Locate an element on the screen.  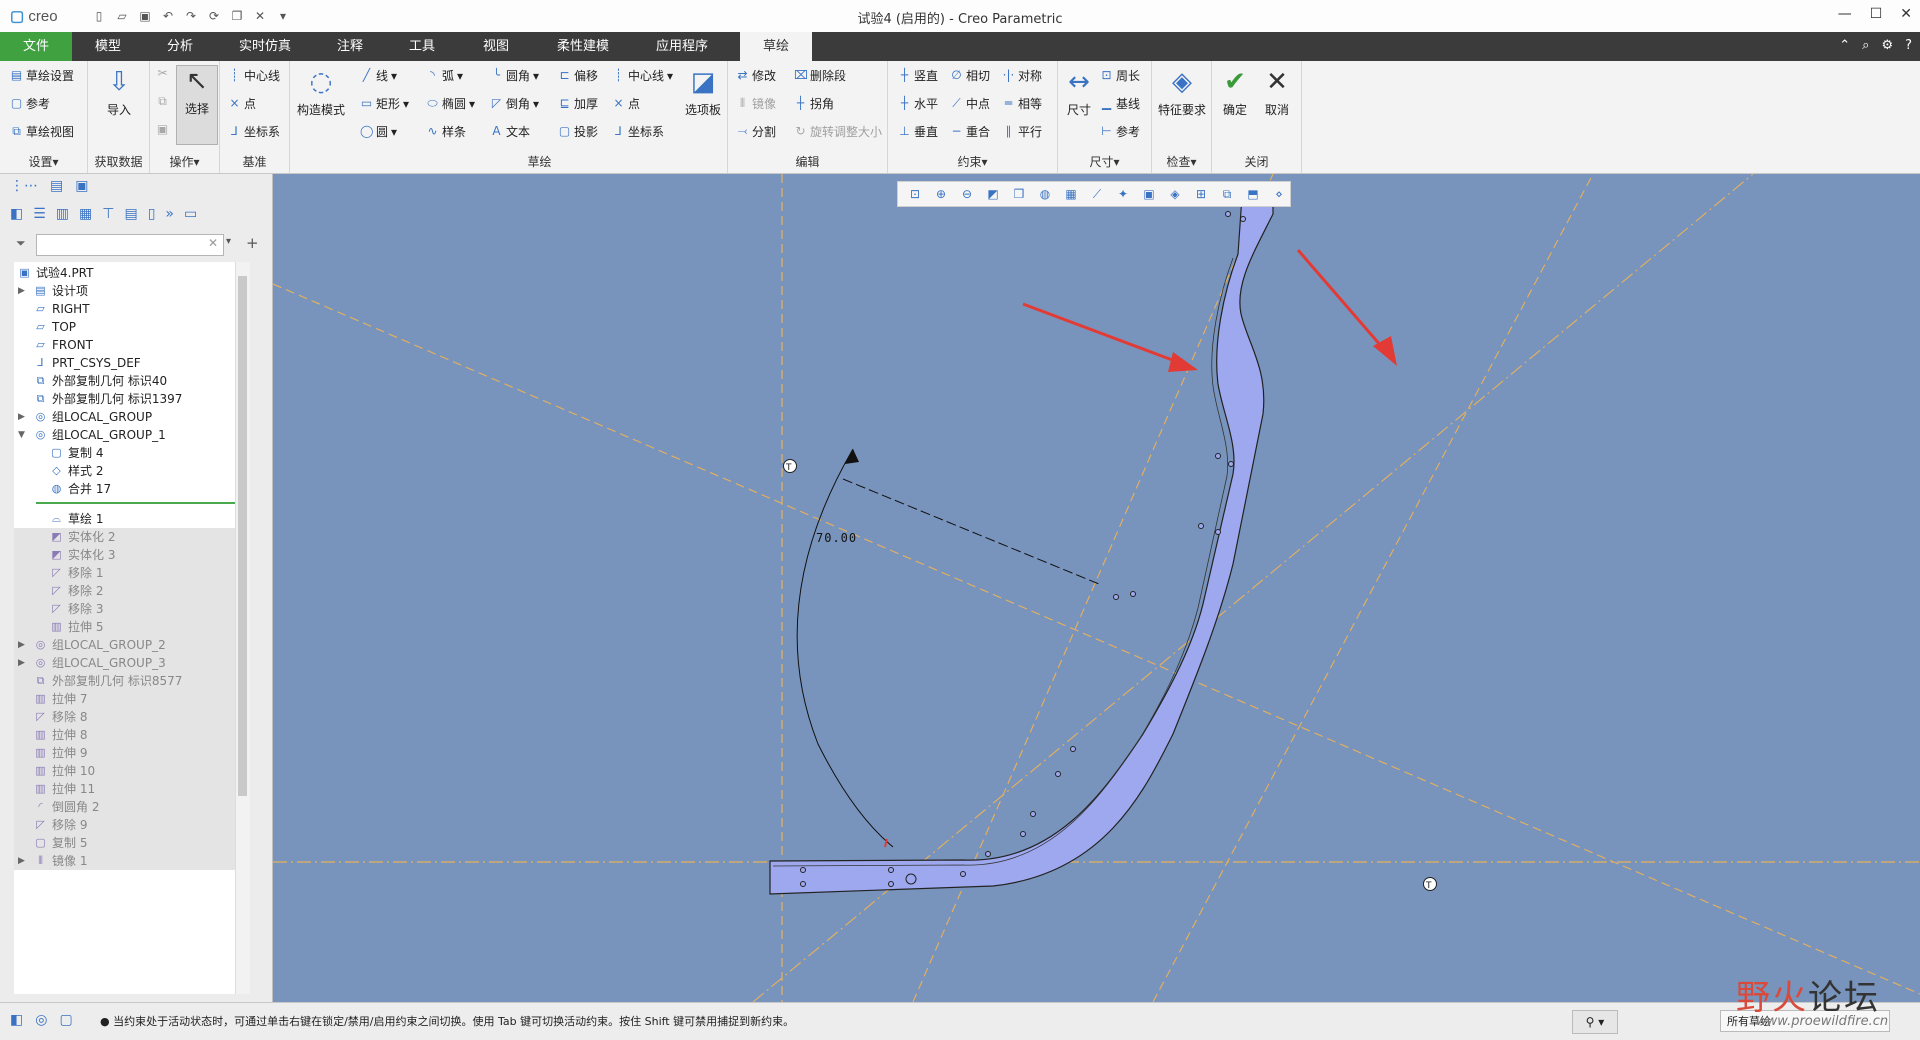
tree-item: ▥ 拉伸 9 is located at coordinates (132, 753).